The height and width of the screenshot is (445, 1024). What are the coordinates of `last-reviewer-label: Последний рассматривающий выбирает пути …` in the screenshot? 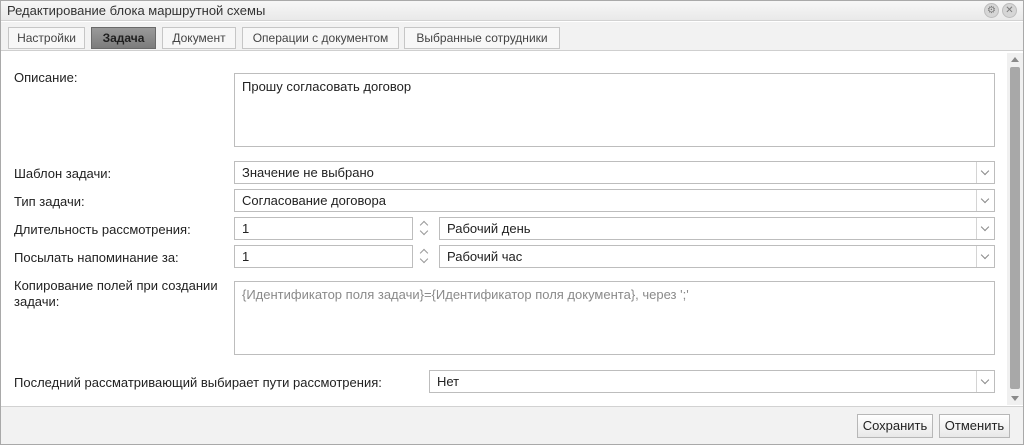 It's located at (198, 382).